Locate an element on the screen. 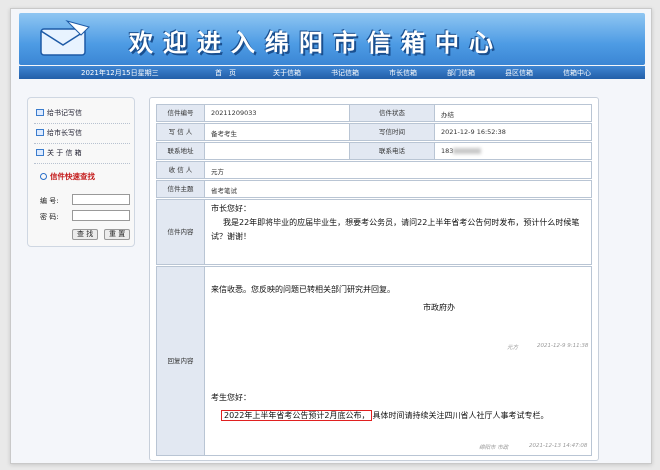  letter-recipient: 元方 is located at coordinates (217, 172).